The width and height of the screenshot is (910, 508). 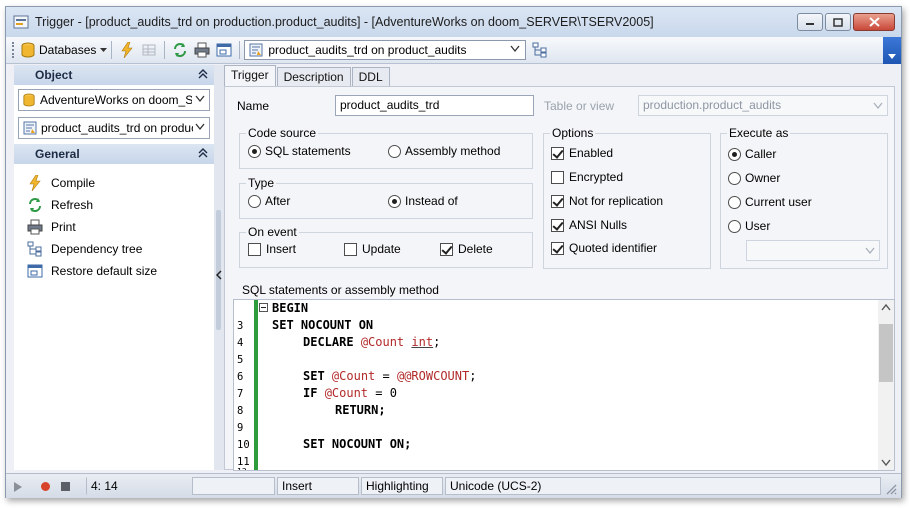 What do you see at coordinates (613, 248) in the screenshot?
I see `quoted-identifier-label: Quoted identifier` at bounding box center [613, 248].